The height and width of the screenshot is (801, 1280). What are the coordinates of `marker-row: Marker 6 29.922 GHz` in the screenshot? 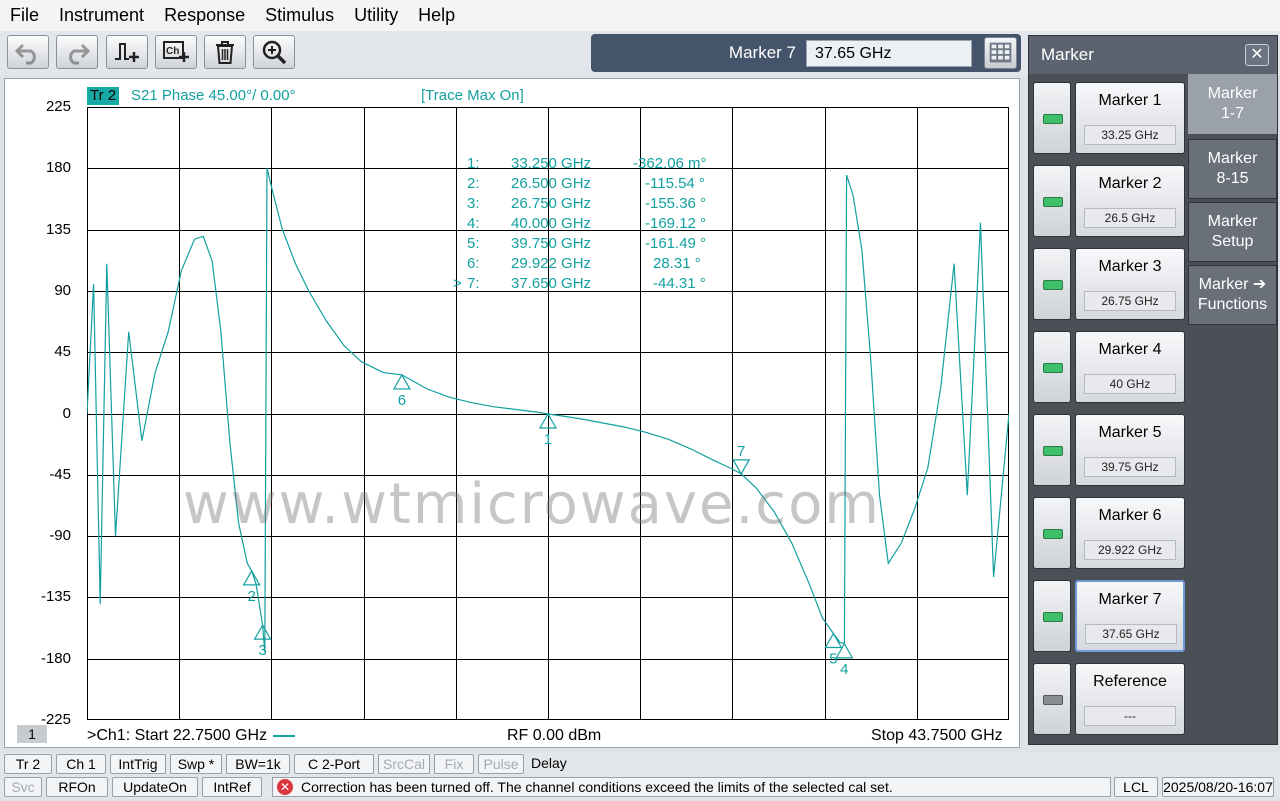 It's located at (1109, 535).